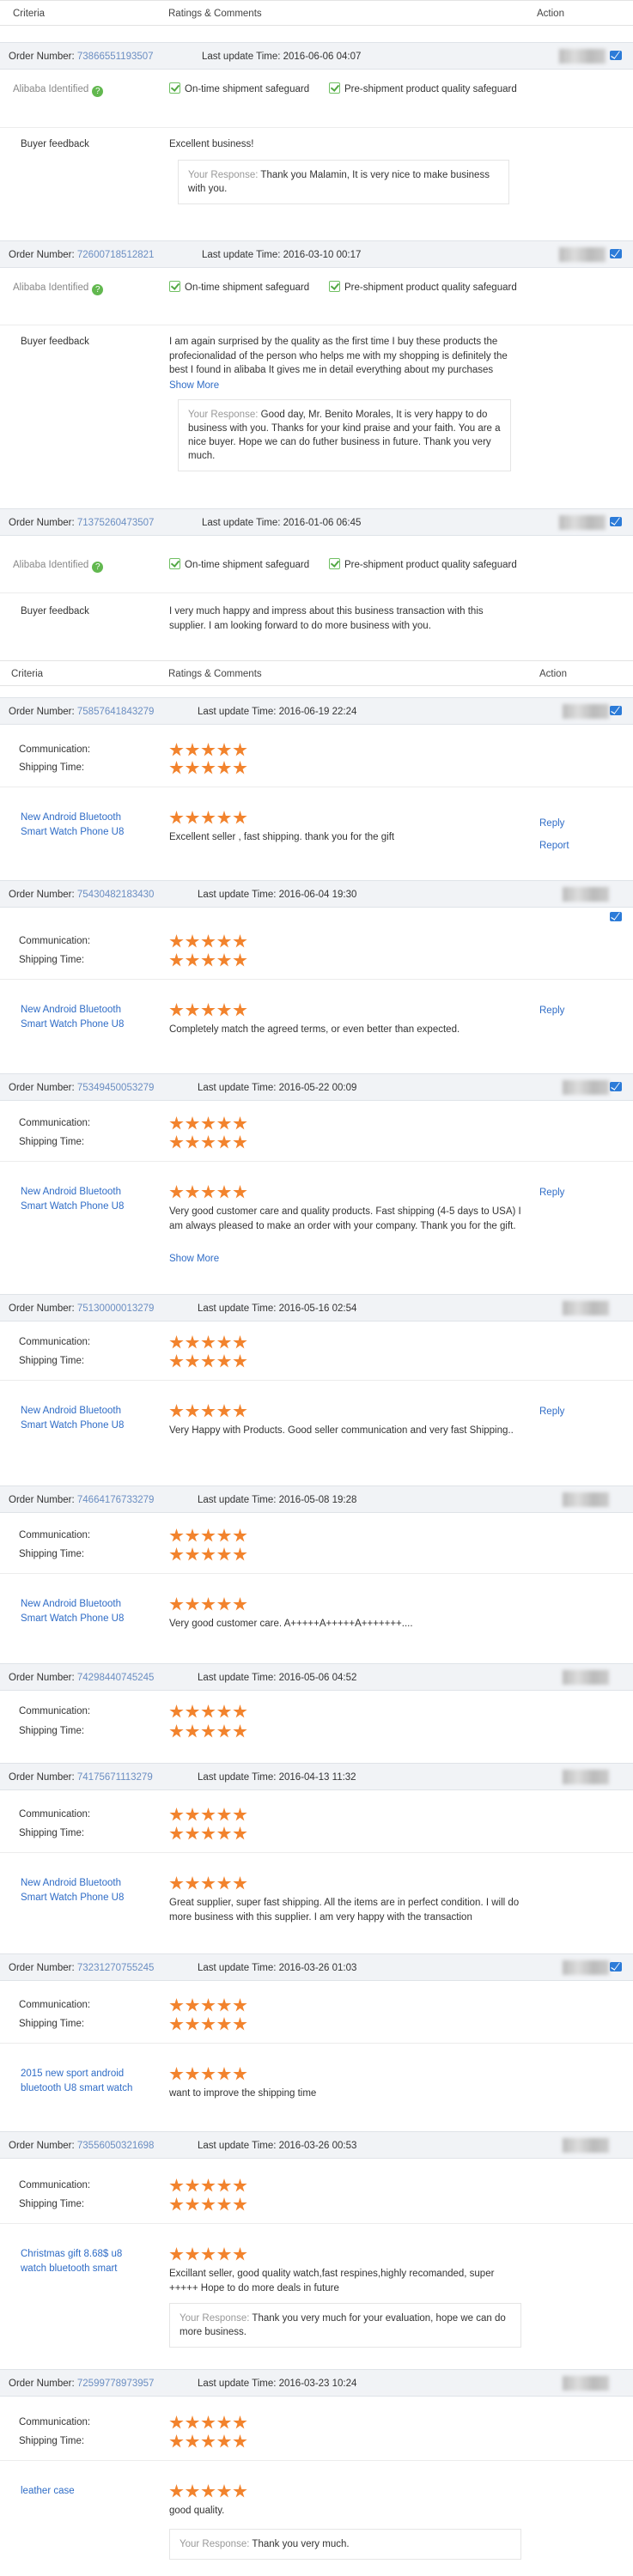 This screenshot has height=2576, width=633. Describe the element at coordinates (317, 1308) in the screenshot. I see `update-time-value: 2016-05-16 02:54` at that location.